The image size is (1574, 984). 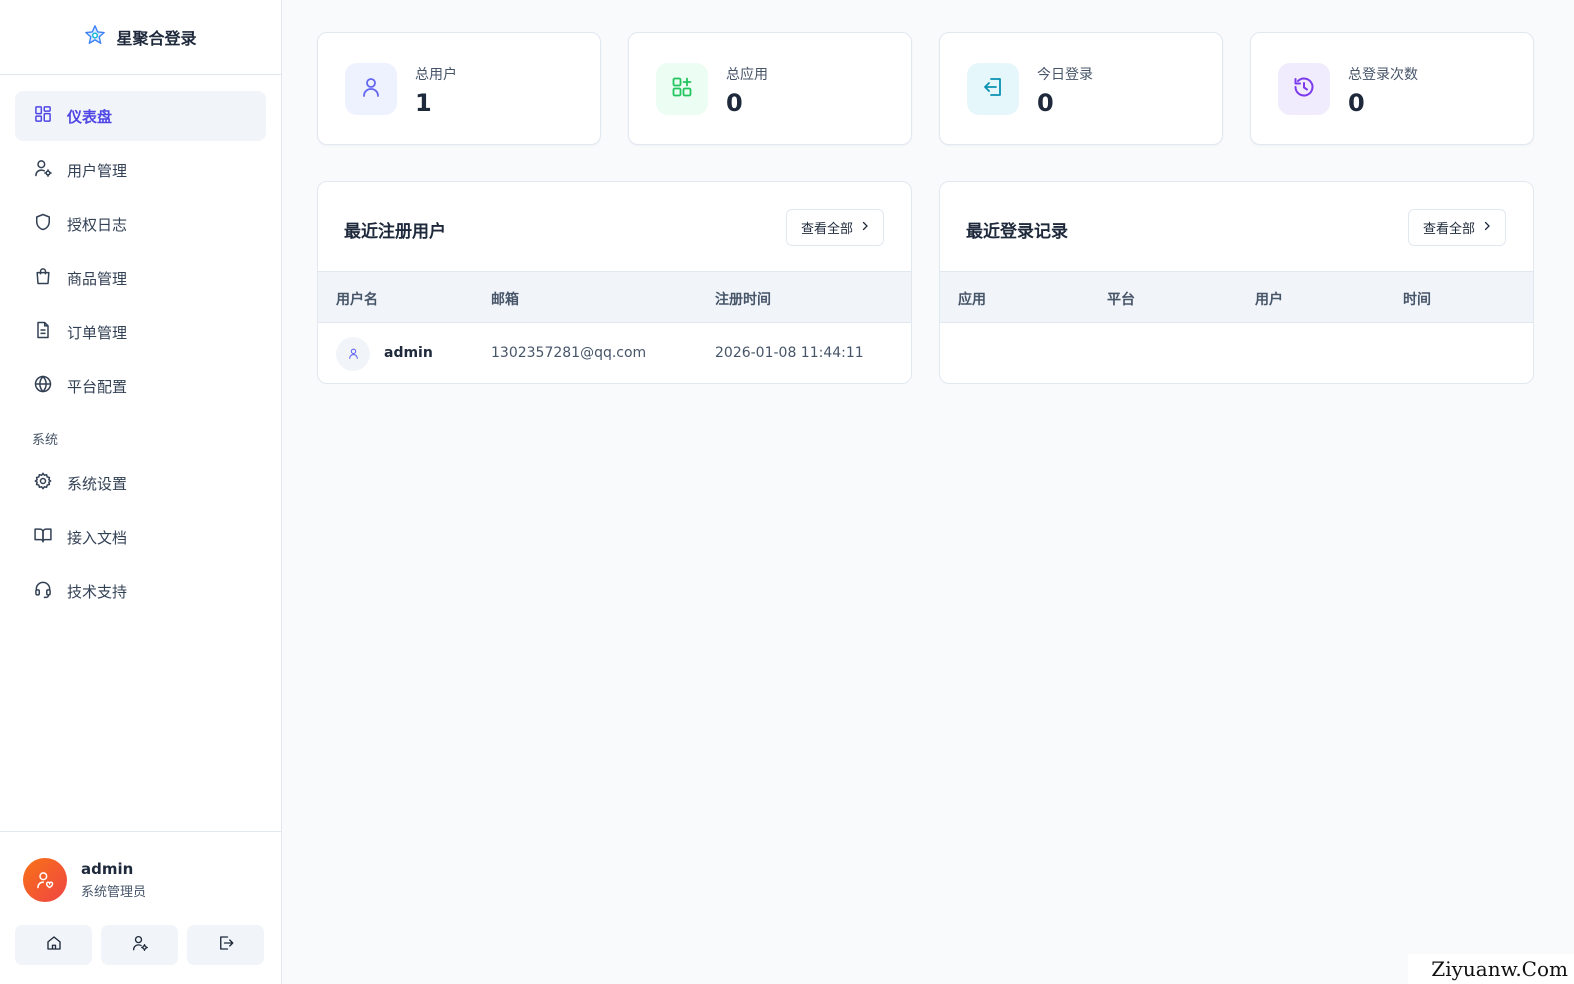 I want to click on sidebar-item-system-settings: 系统设置, so click(x=140, y=483).